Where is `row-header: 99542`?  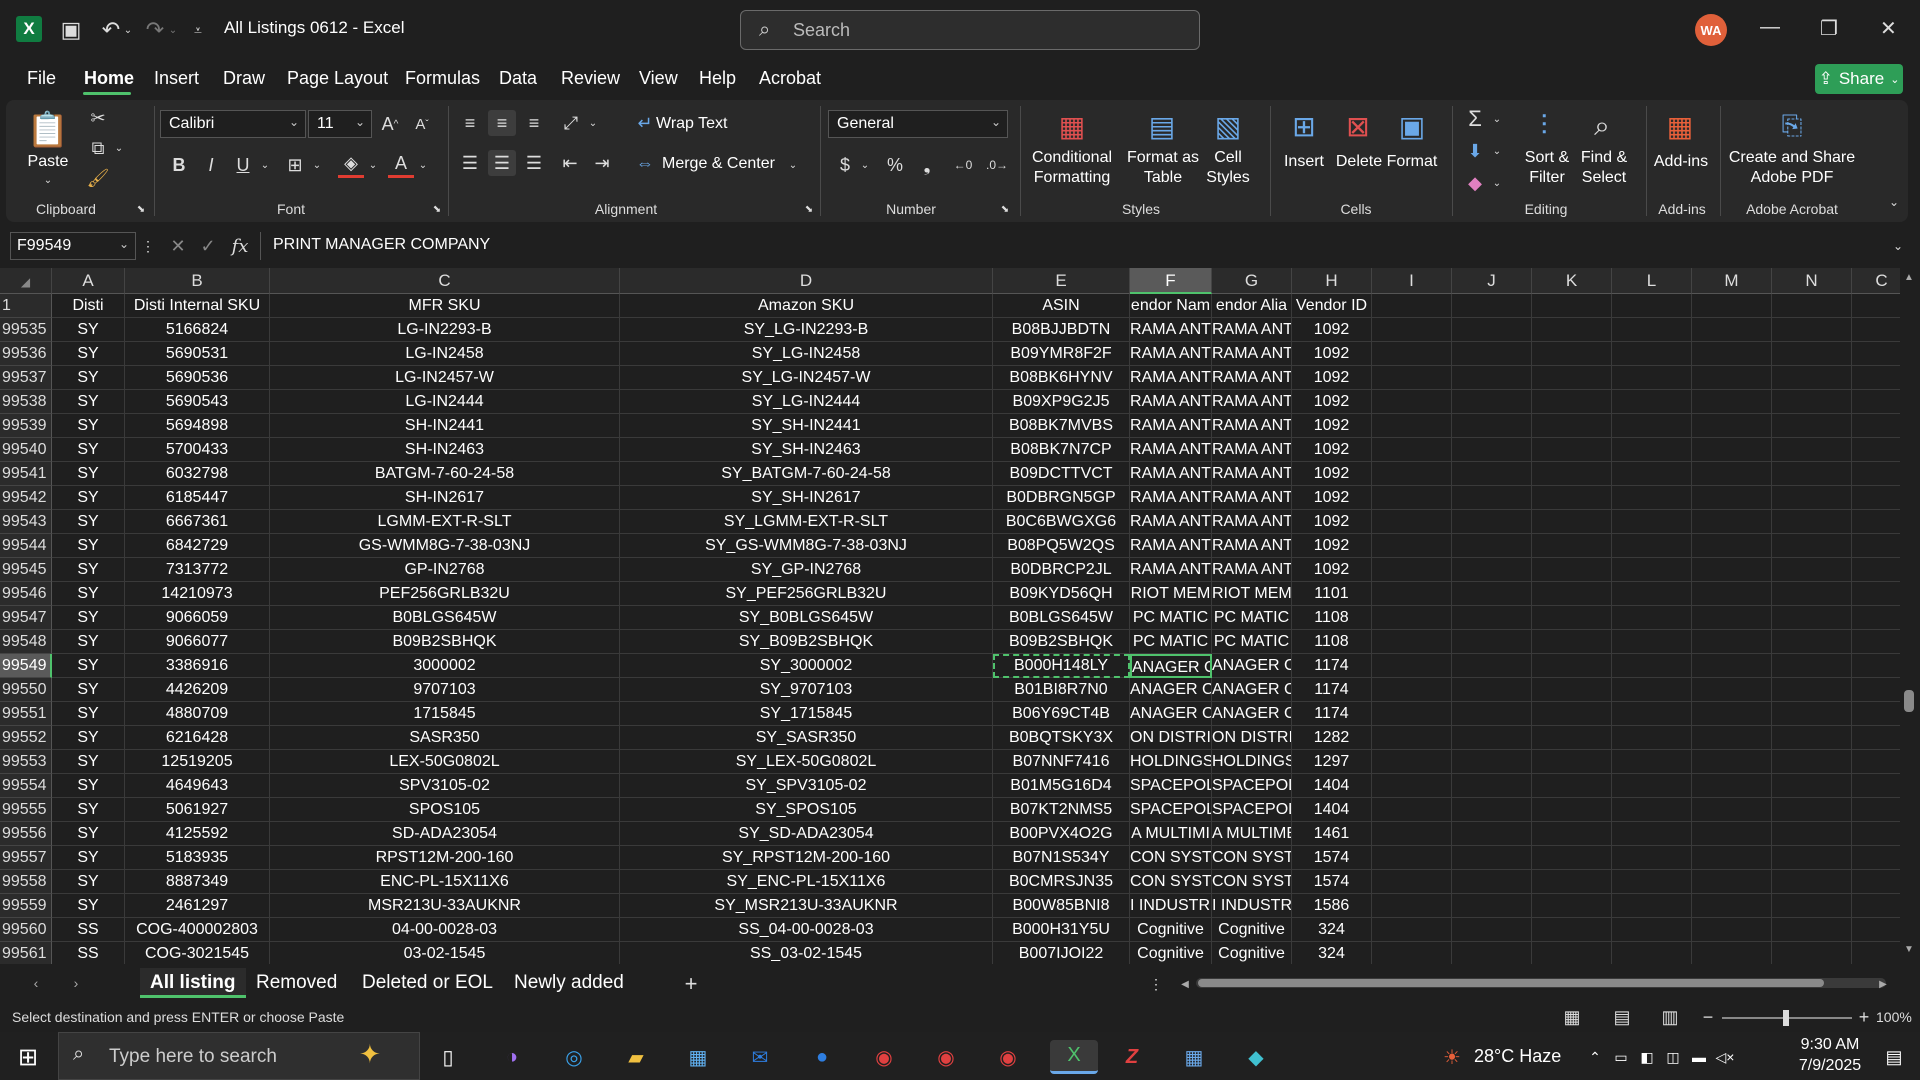 row-header: 99542 is located at coordinates (26, 498).